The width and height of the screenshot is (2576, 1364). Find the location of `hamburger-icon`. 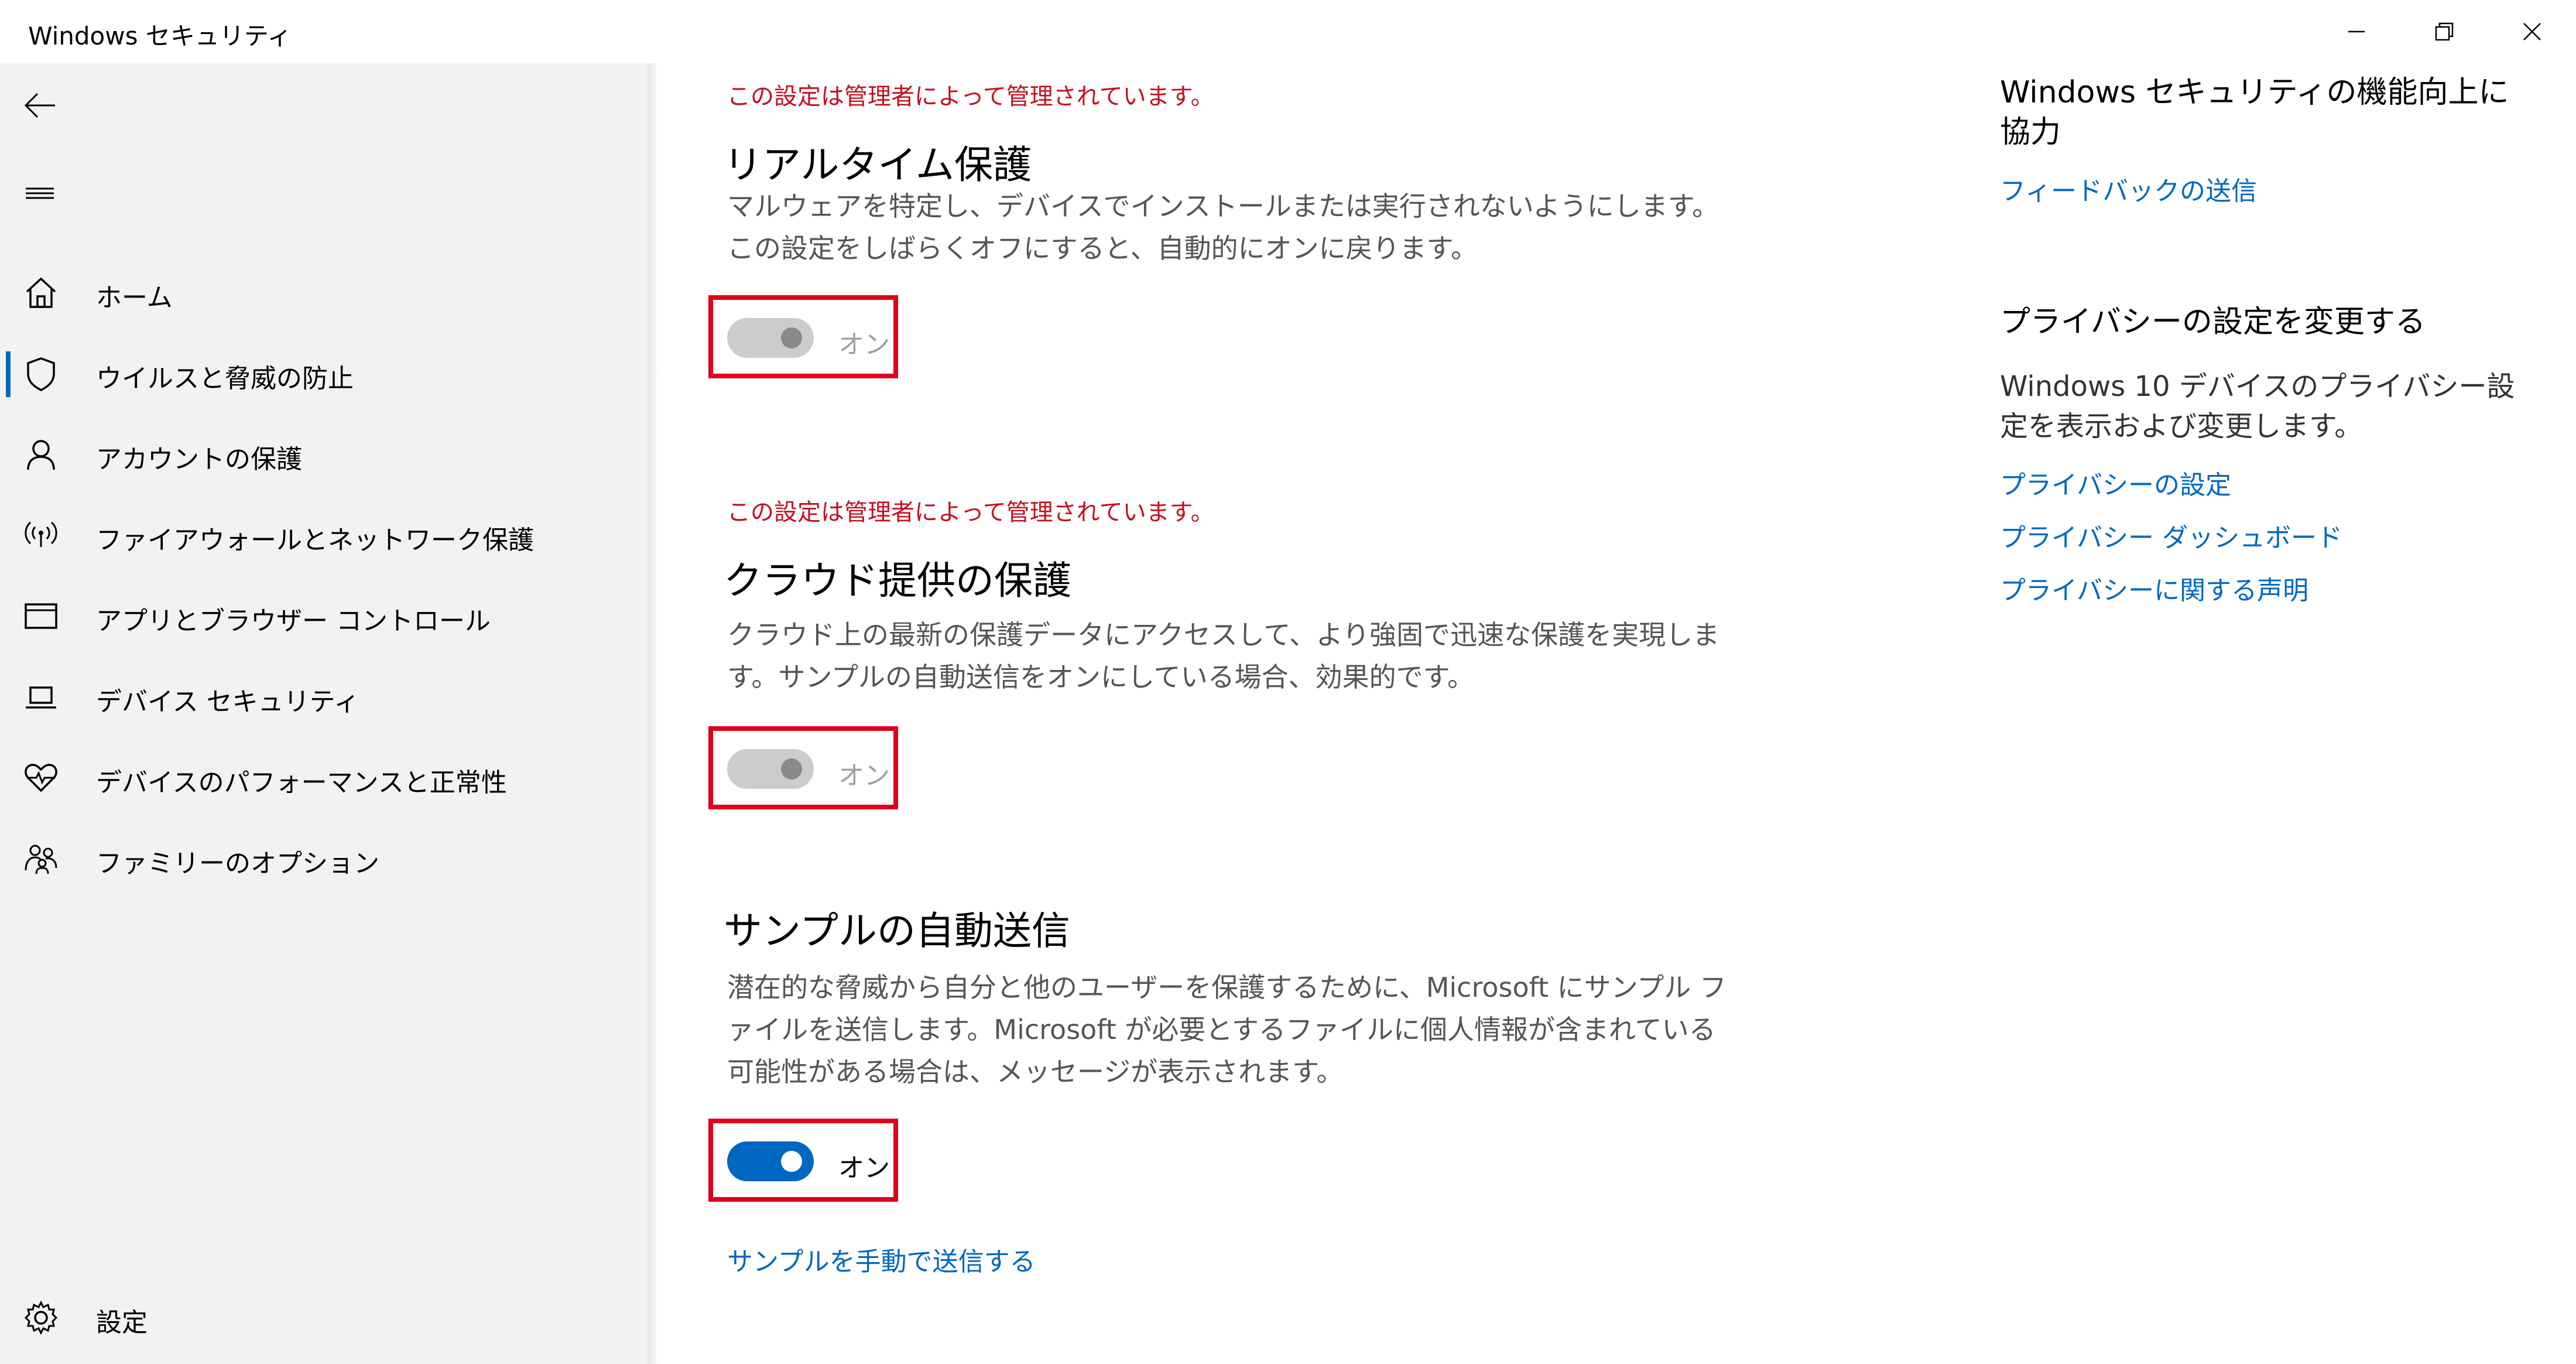

hamburger-icon is located at coordinates (40, 193).